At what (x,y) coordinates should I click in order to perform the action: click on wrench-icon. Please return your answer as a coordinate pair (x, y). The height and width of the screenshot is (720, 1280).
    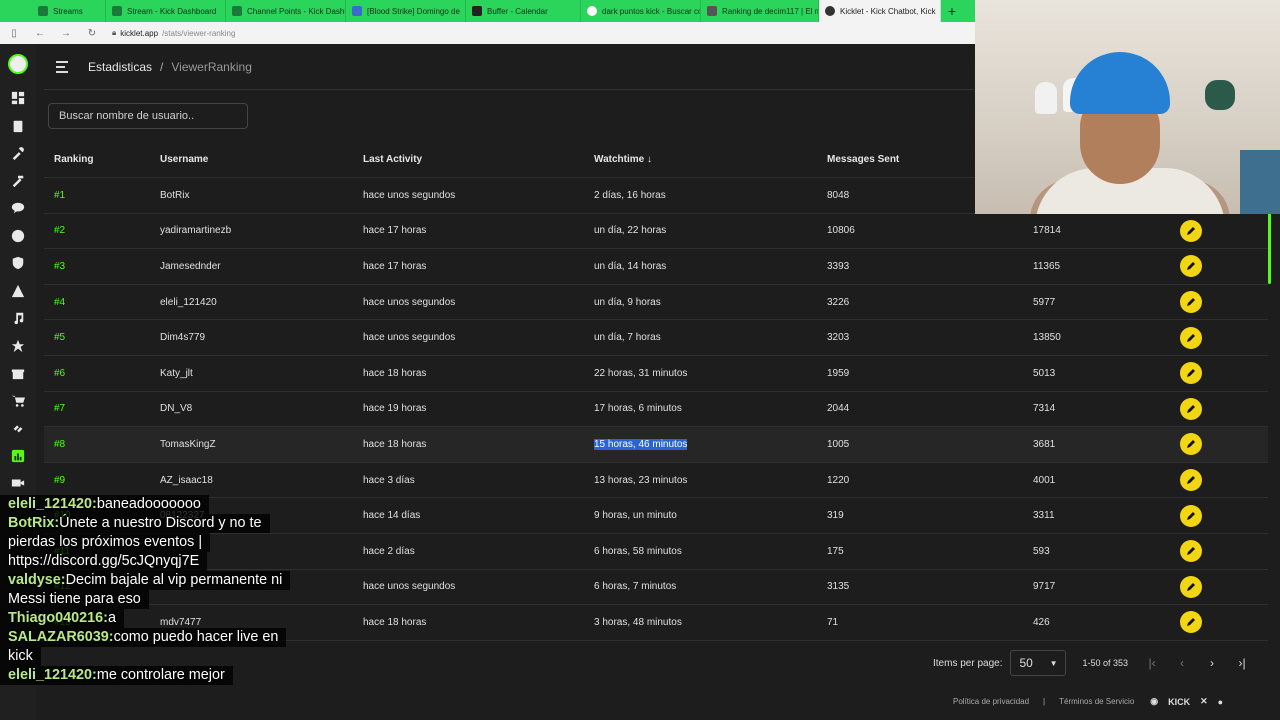
    Looking at the image, I should click on (18, 153).